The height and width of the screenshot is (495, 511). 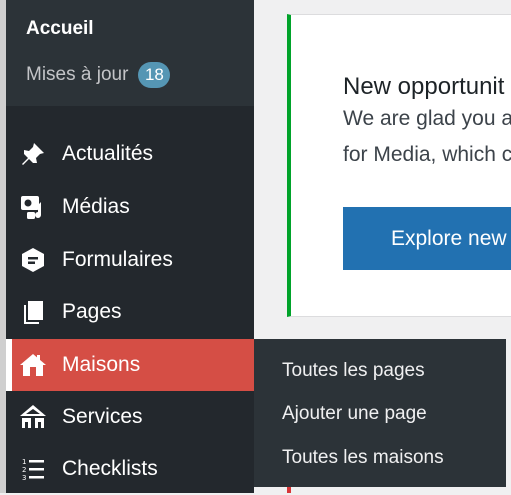 I want to click on checklist-icon: 123, so click(x=33, y=469).